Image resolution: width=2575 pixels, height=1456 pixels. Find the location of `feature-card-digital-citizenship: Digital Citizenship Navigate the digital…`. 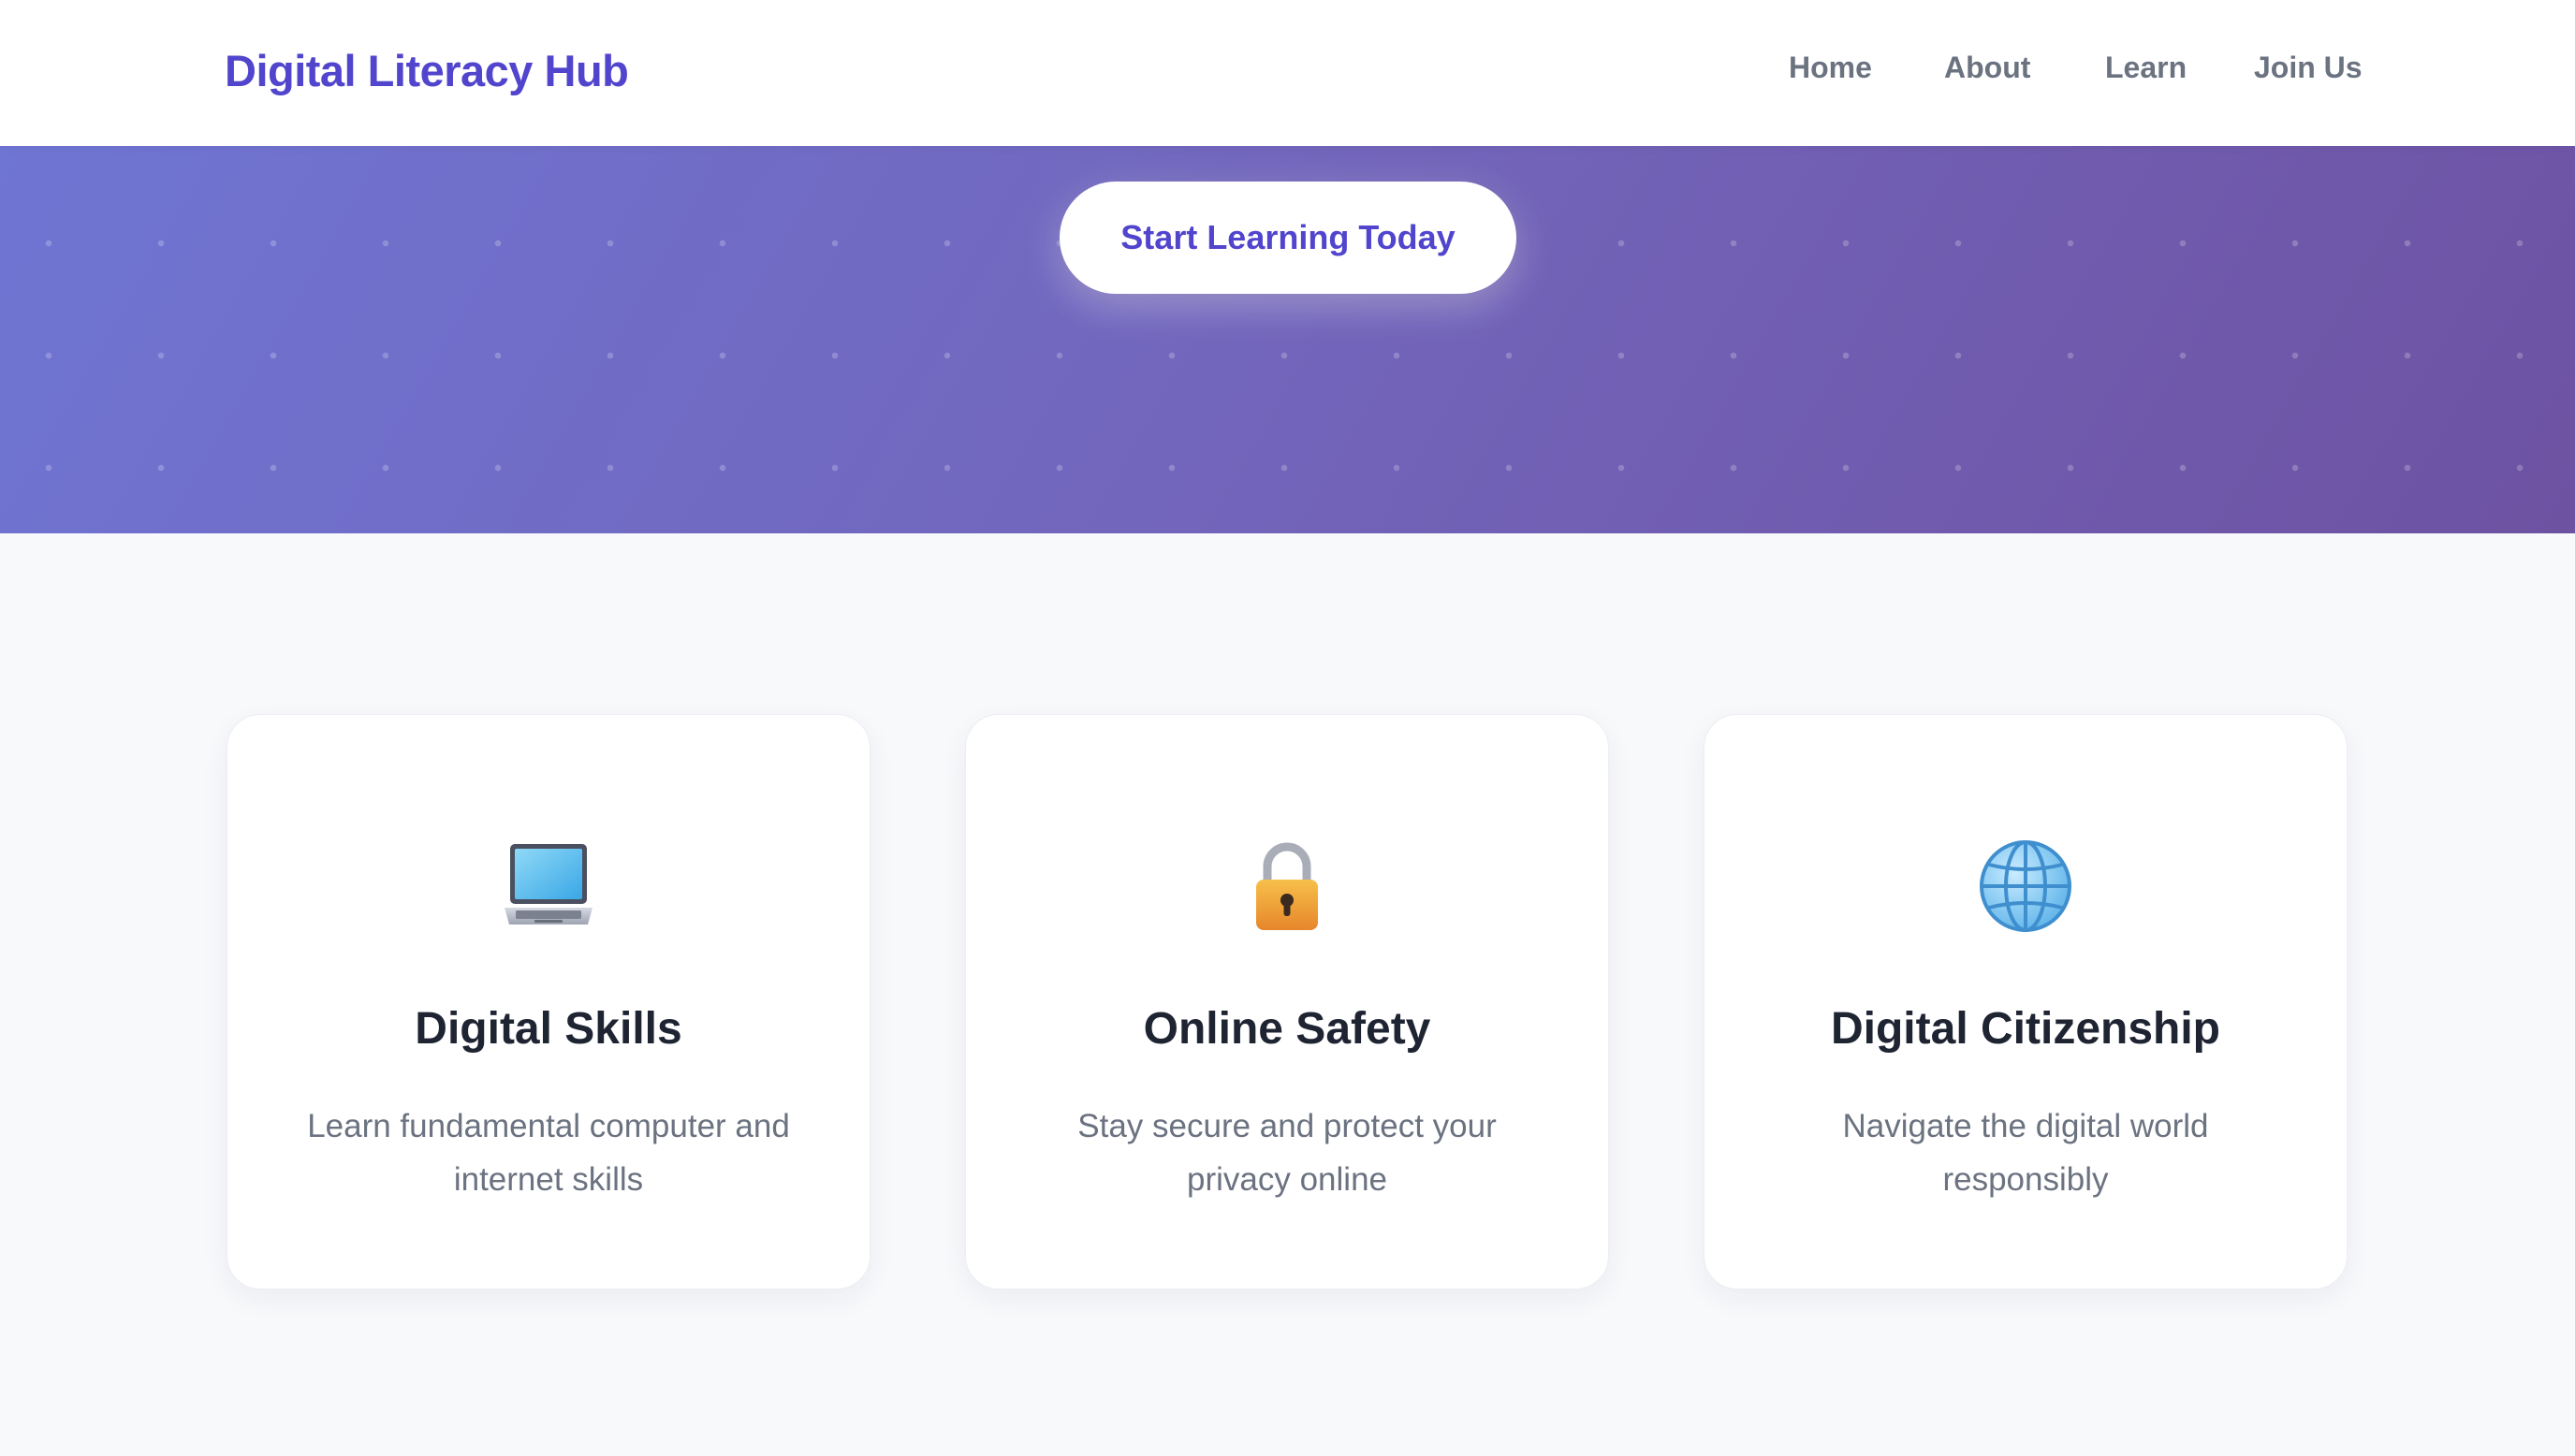

feature-card-digital-citizenship: Digital Citizenship Navigate the digital… is located at coordinates (2026, 1001).